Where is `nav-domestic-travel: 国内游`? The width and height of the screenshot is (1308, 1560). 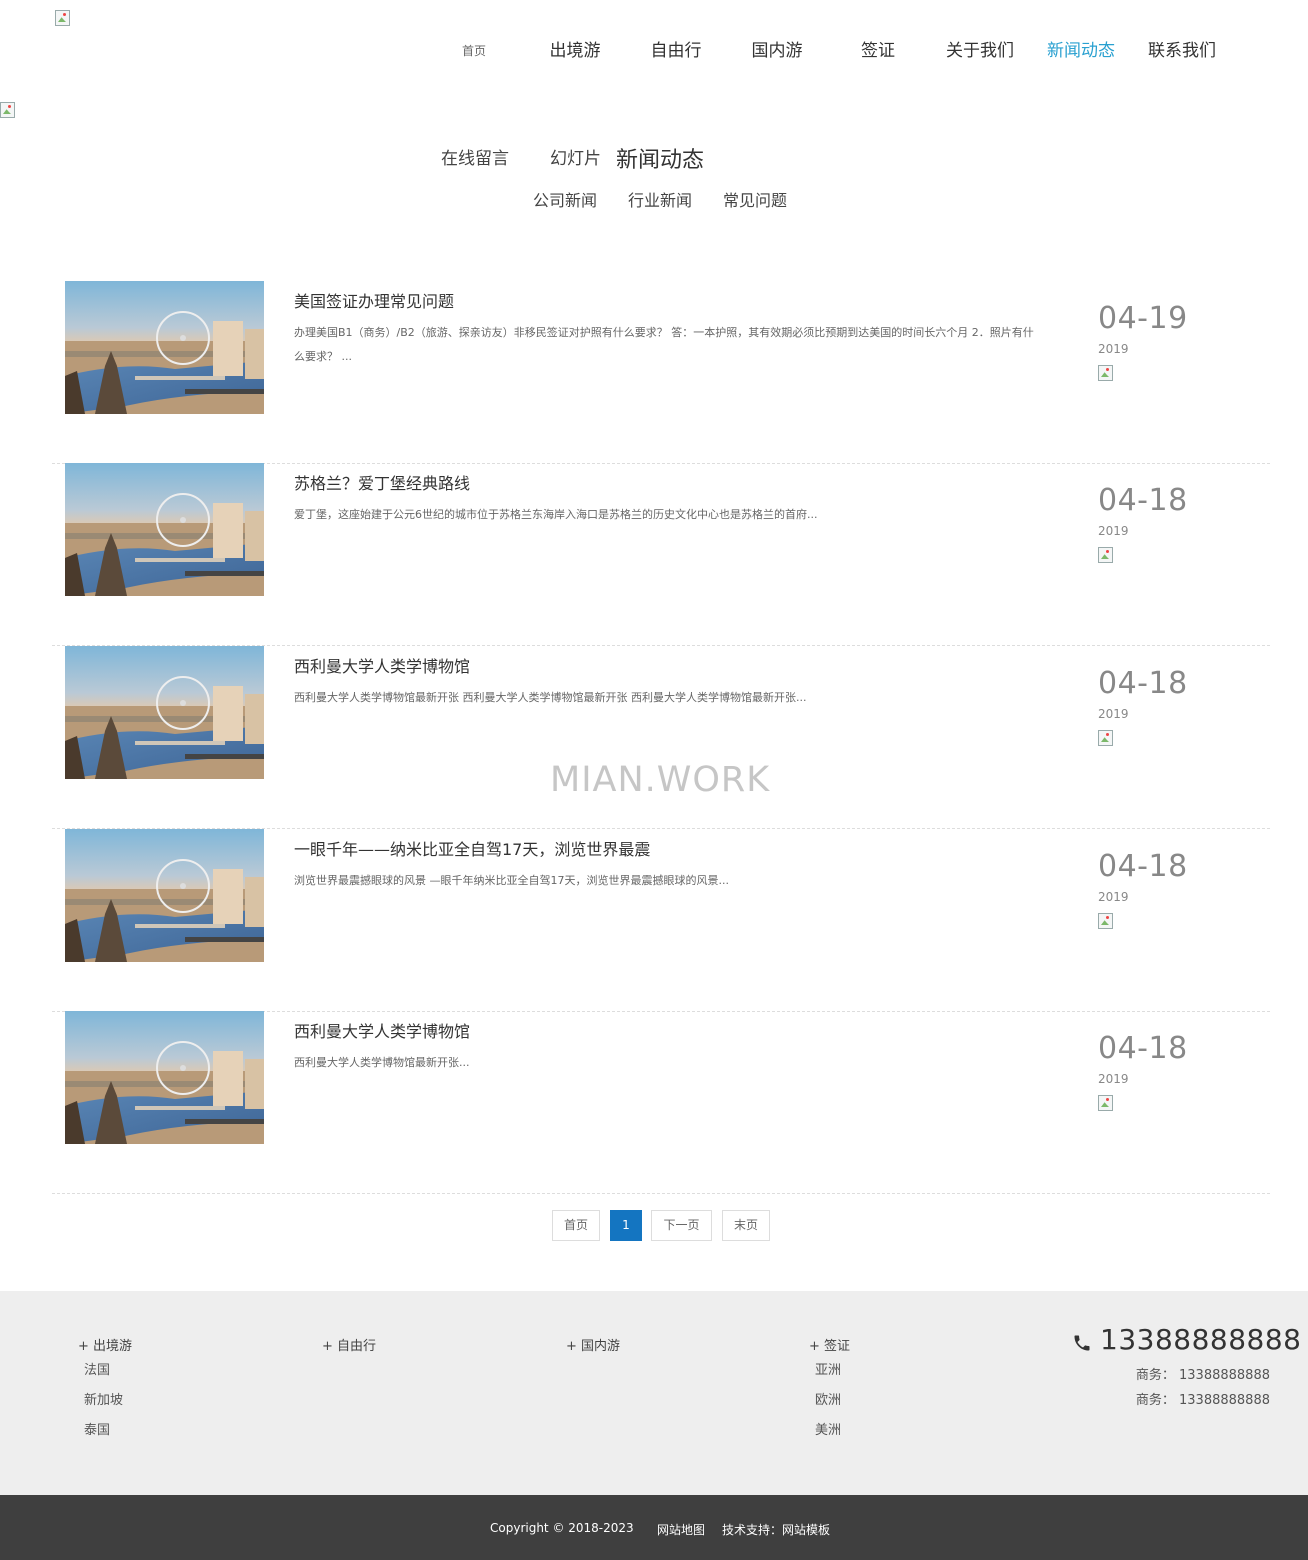 nav-domestic-travel: 国内游 is located at coordinates (777, 51).